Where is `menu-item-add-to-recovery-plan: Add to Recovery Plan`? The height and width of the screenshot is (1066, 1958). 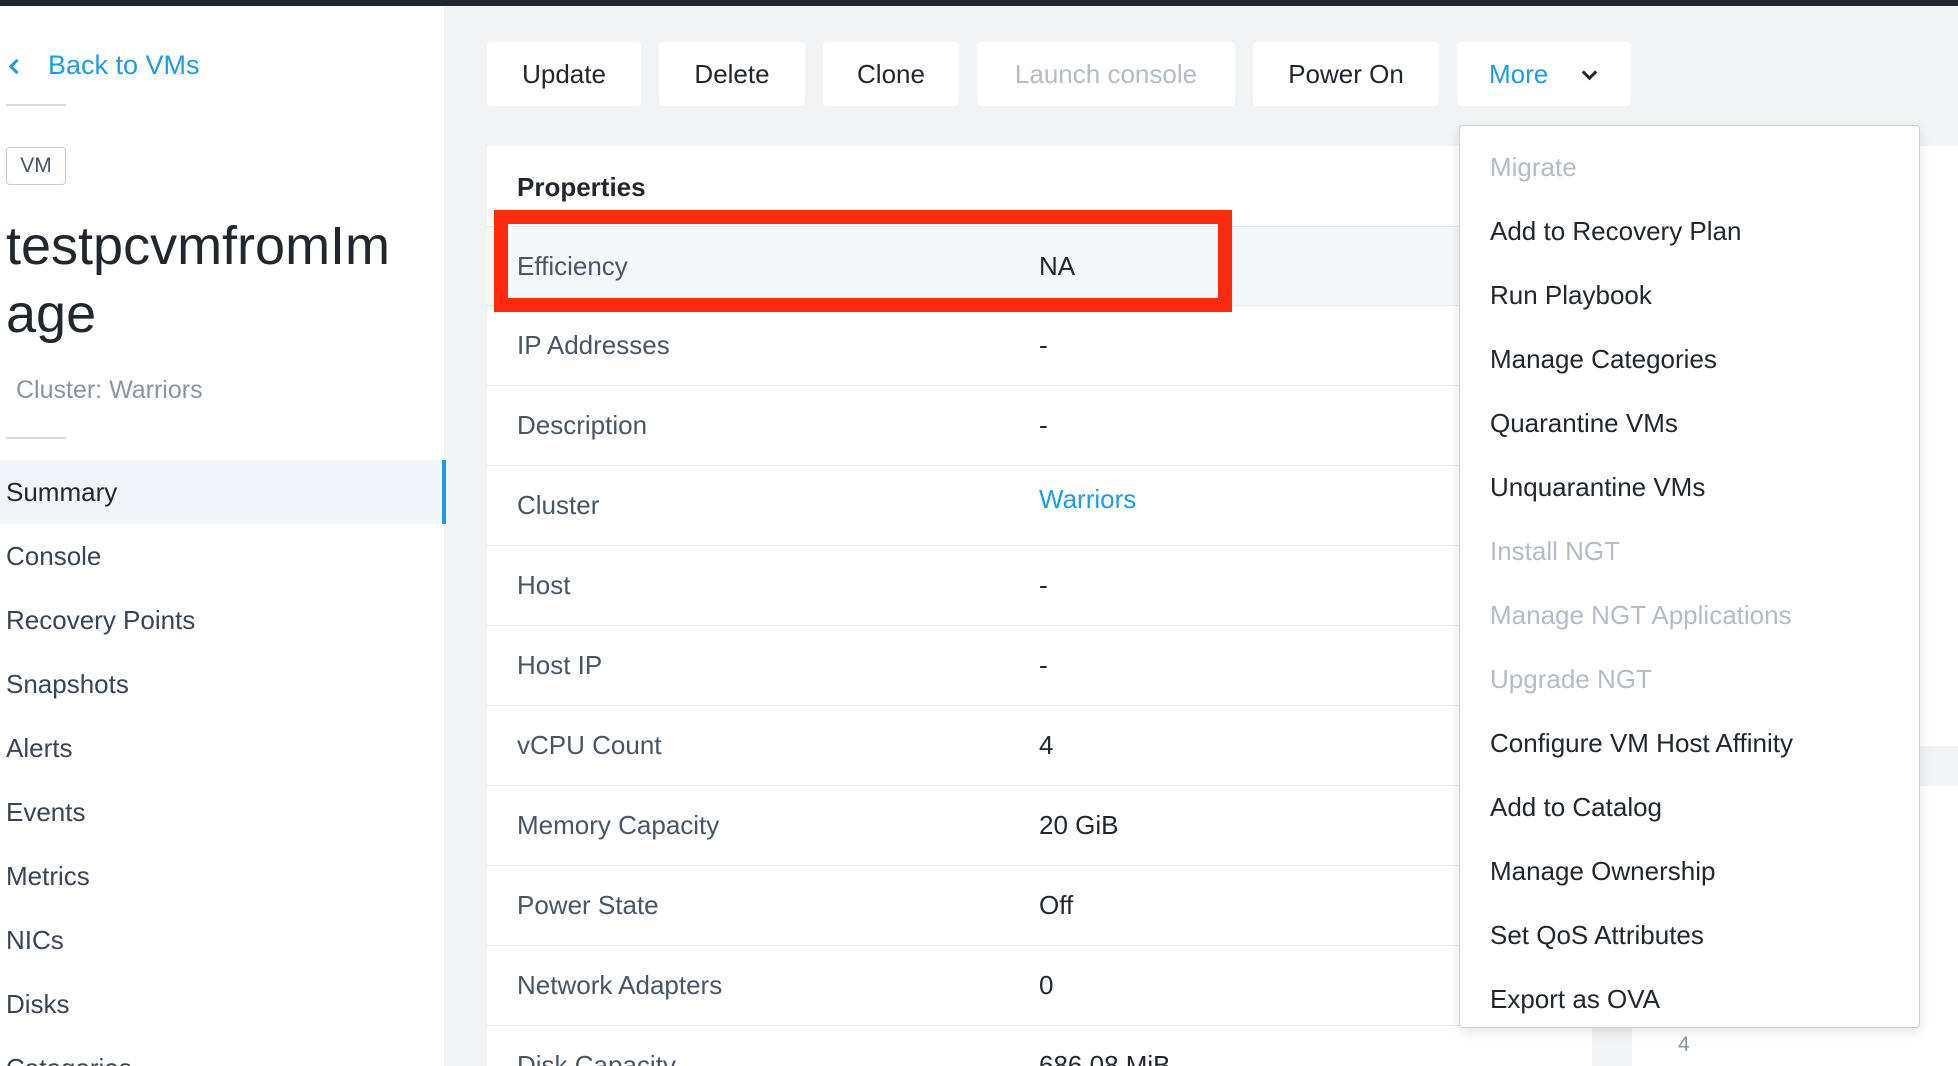
menu-item-add-to-recovery-plan: Add to Recovery Plan is located at coordinates (1615, 231).